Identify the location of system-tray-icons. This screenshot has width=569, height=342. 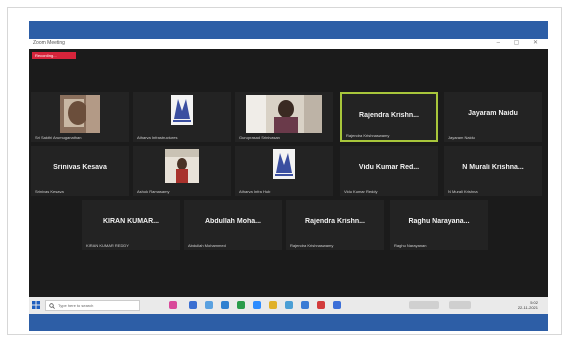
(424, 305).